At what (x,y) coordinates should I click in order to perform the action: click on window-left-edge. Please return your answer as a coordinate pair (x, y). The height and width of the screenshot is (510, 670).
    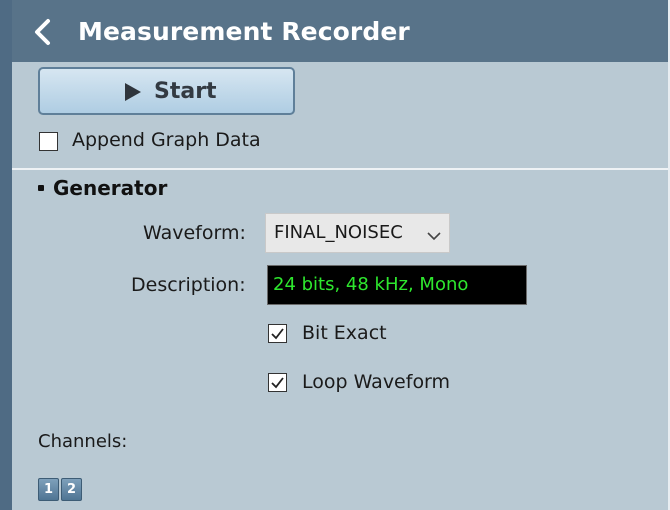
    Looking at the image, I should click on (6, 255).